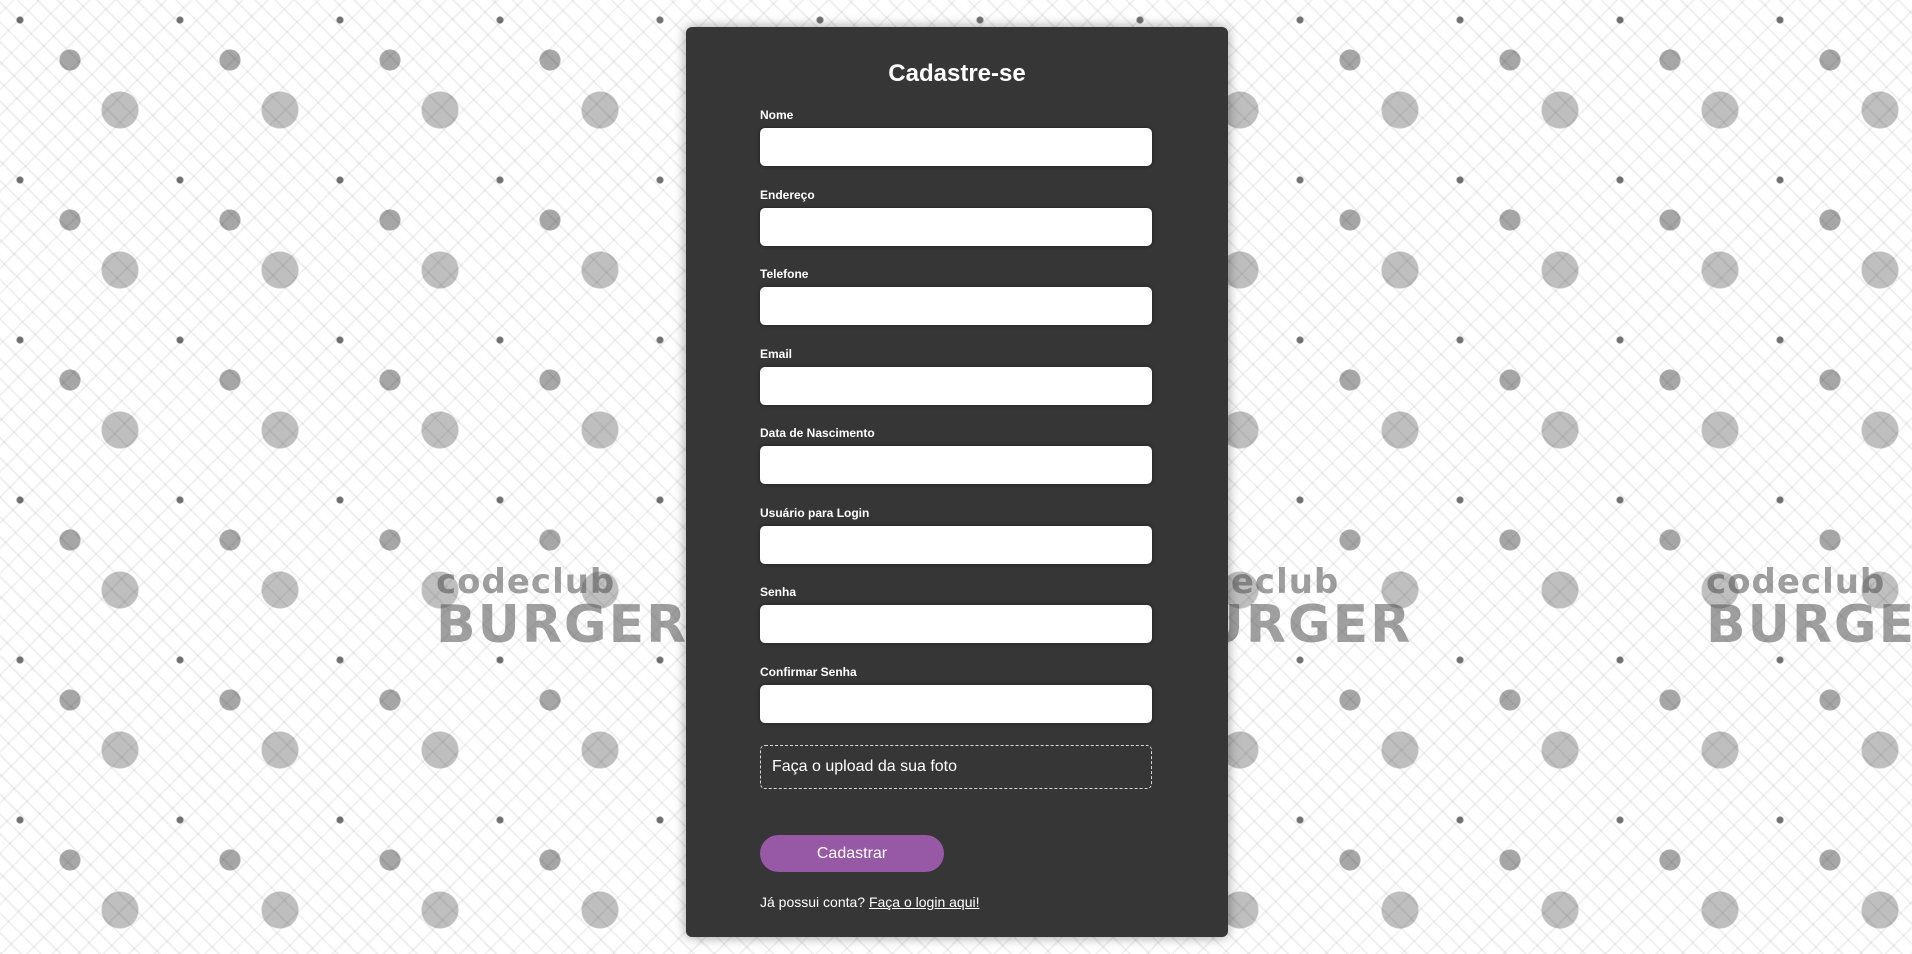 The width and height of the screenshot is (1912, 954). Describe the element at coordinates (815, 513) in the screenshot. I see `login-username-label: Usuário para Login` at that location.